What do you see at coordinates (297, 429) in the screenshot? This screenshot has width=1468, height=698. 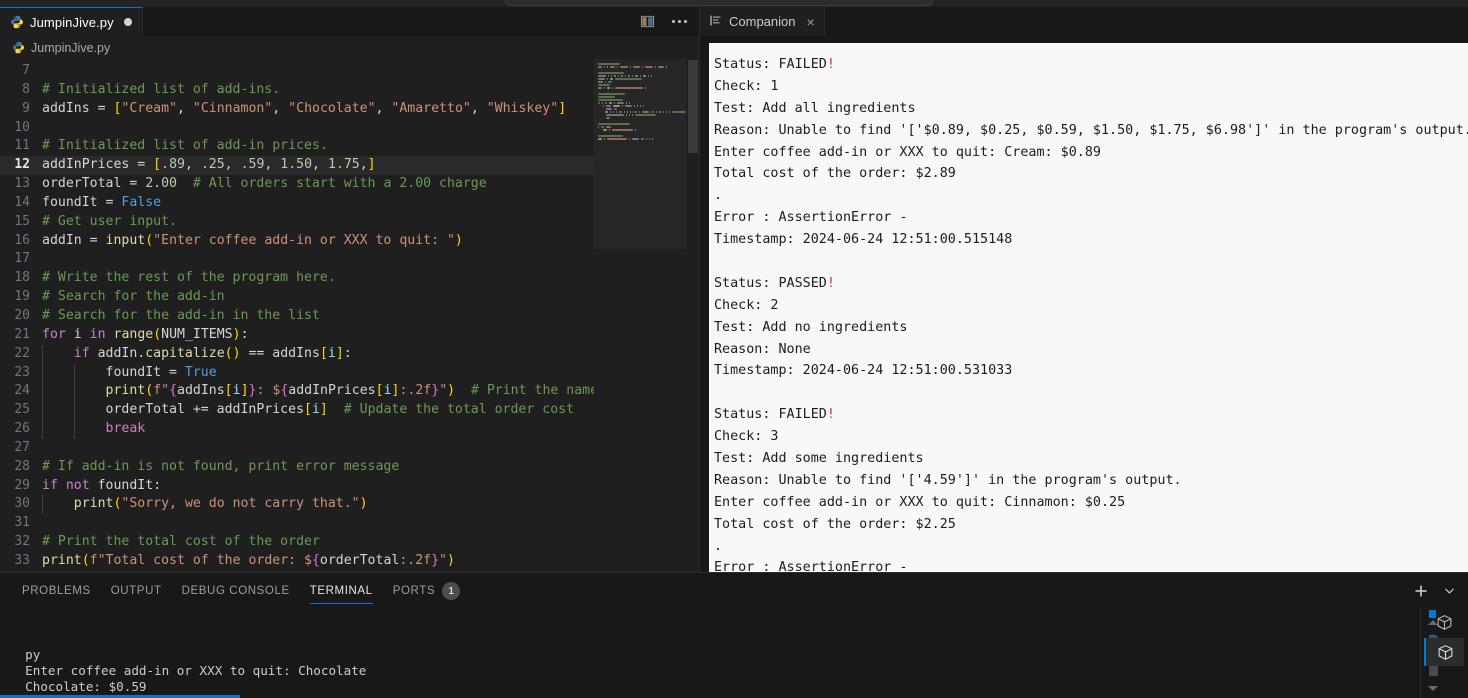 I see `code-line: 26 break` at bounding box center [297, 429].